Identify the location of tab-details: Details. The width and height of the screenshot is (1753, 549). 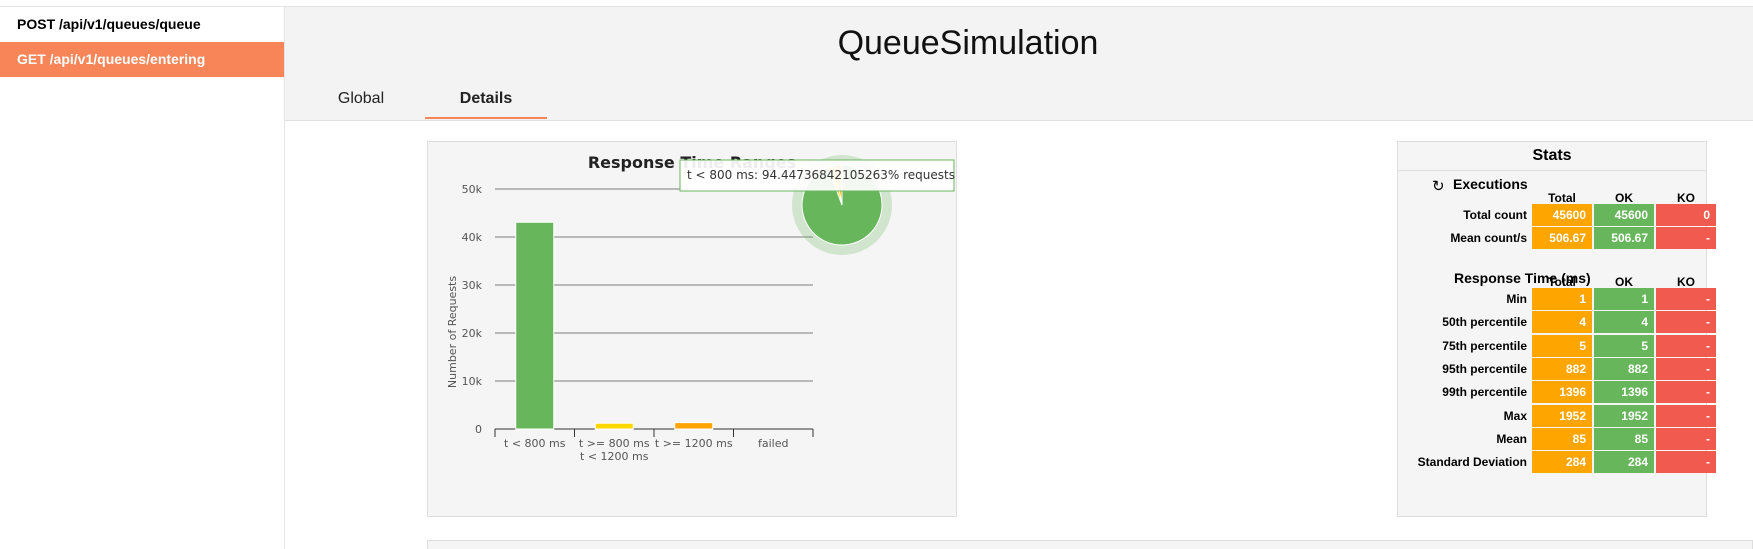
(486, 102).